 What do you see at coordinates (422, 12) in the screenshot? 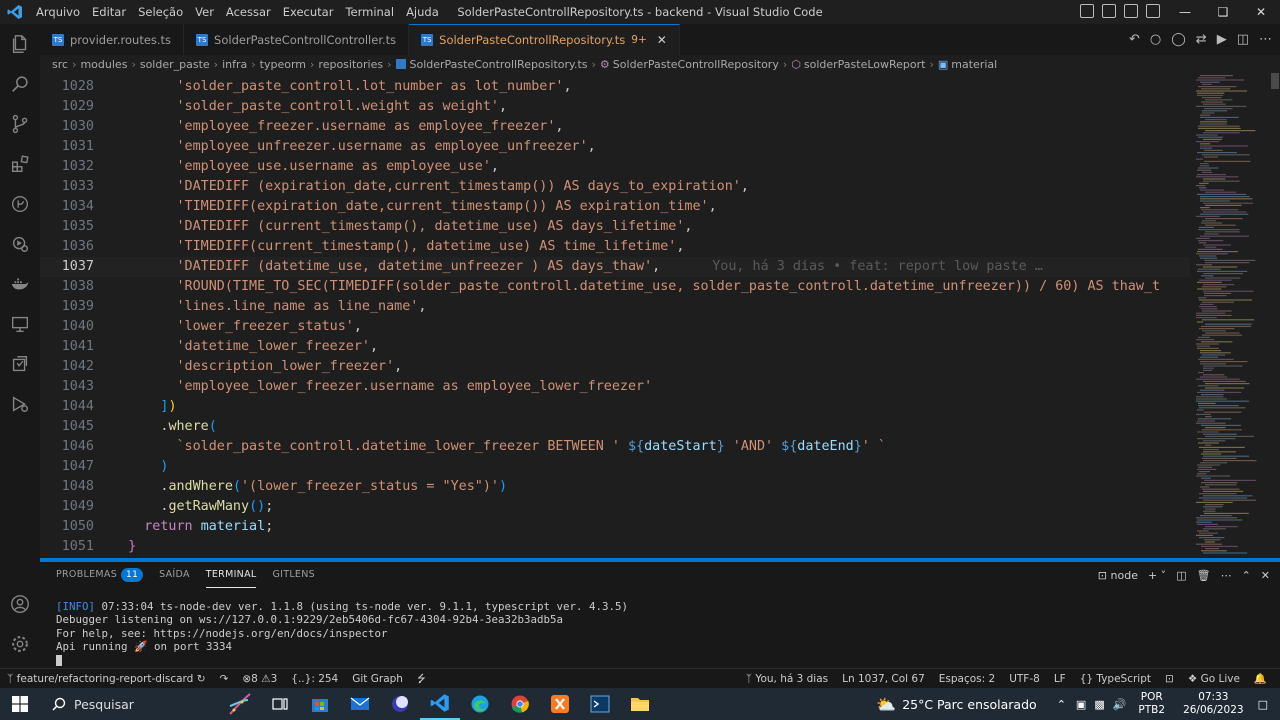
I see `menu-ajuda: Ajuda` at bounding box center [422, 12].